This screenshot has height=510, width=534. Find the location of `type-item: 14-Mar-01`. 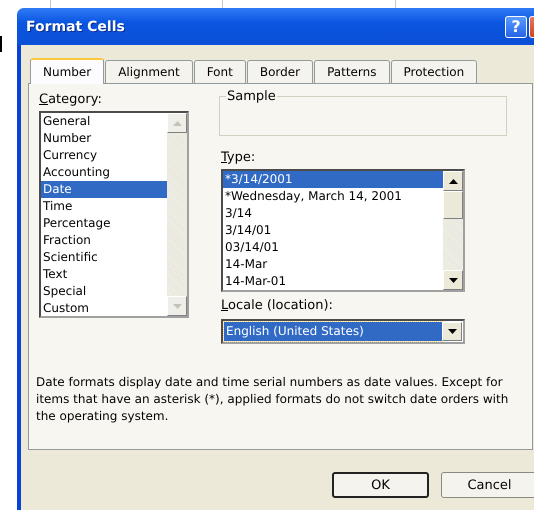

type-item: 14-Mar-01 is located at coordinates (333, 281).